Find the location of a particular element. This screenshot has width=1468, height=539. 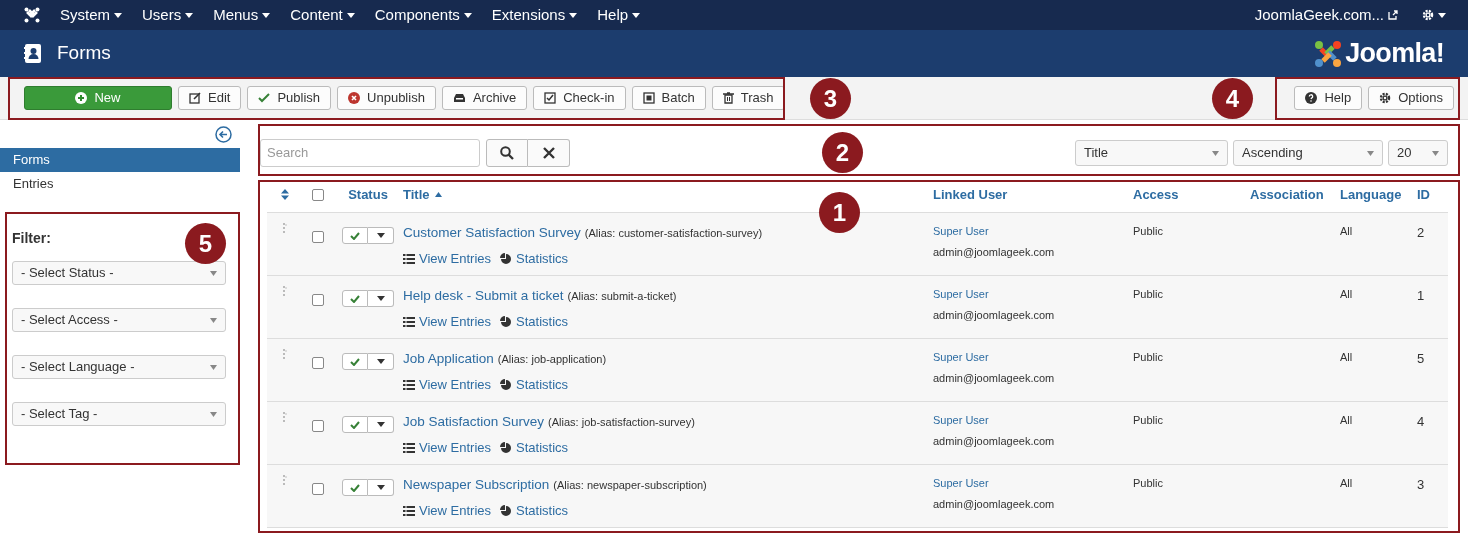

logo-text: Joomla! is located at coordinates (1394, 54).